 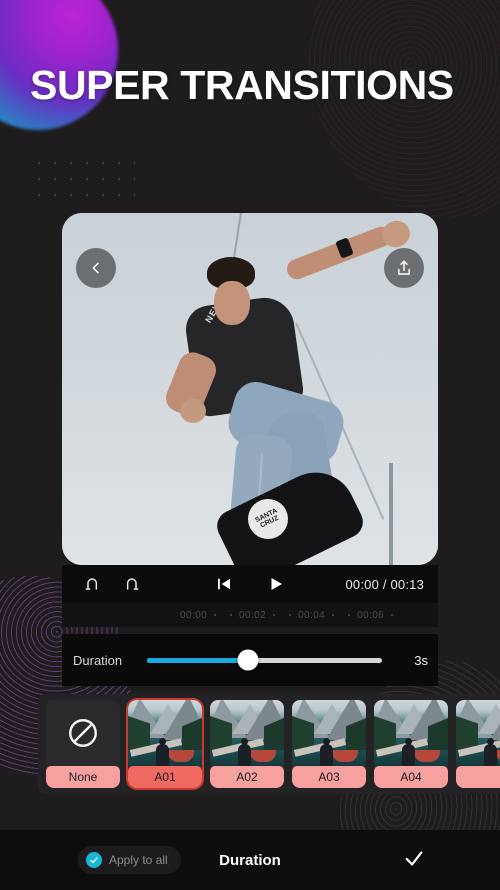 I want to click on transition-item-next, so click(x=478, y=744).